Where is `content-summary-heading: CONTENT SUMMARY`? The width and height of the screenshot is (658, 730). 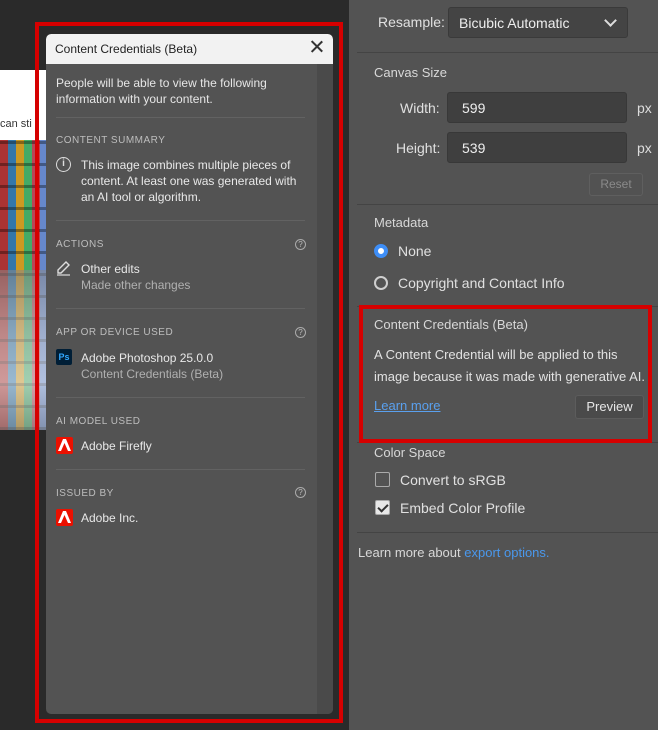 content-summary-heading: CONTENT SUMMARY is located at coordinates (111, 140).